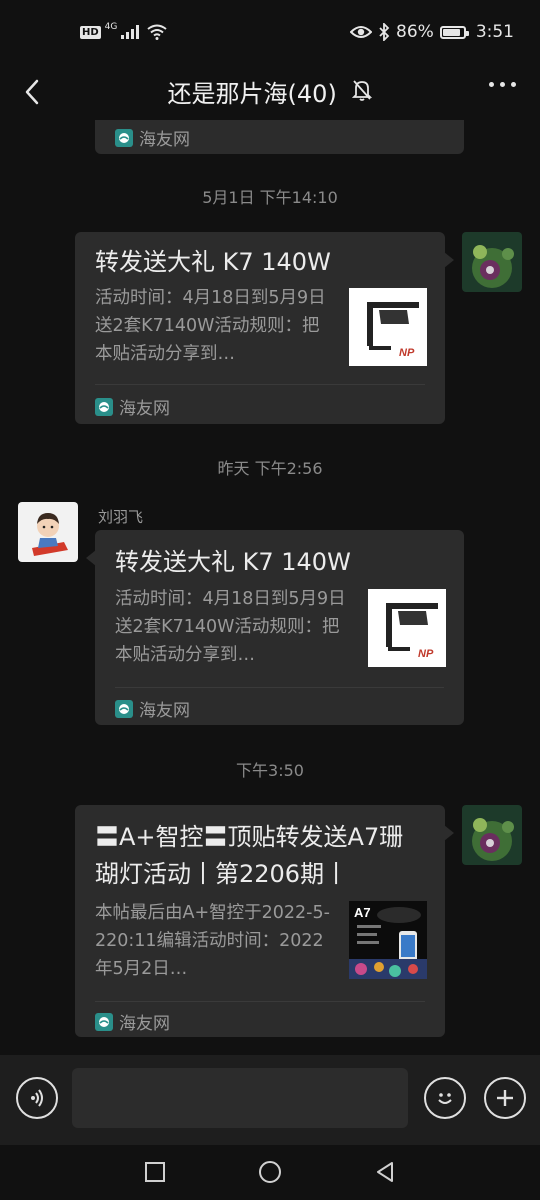  Describe the element at coordinates (362, 912) in the screenshot. I see `thumb-label: A7` at that location.